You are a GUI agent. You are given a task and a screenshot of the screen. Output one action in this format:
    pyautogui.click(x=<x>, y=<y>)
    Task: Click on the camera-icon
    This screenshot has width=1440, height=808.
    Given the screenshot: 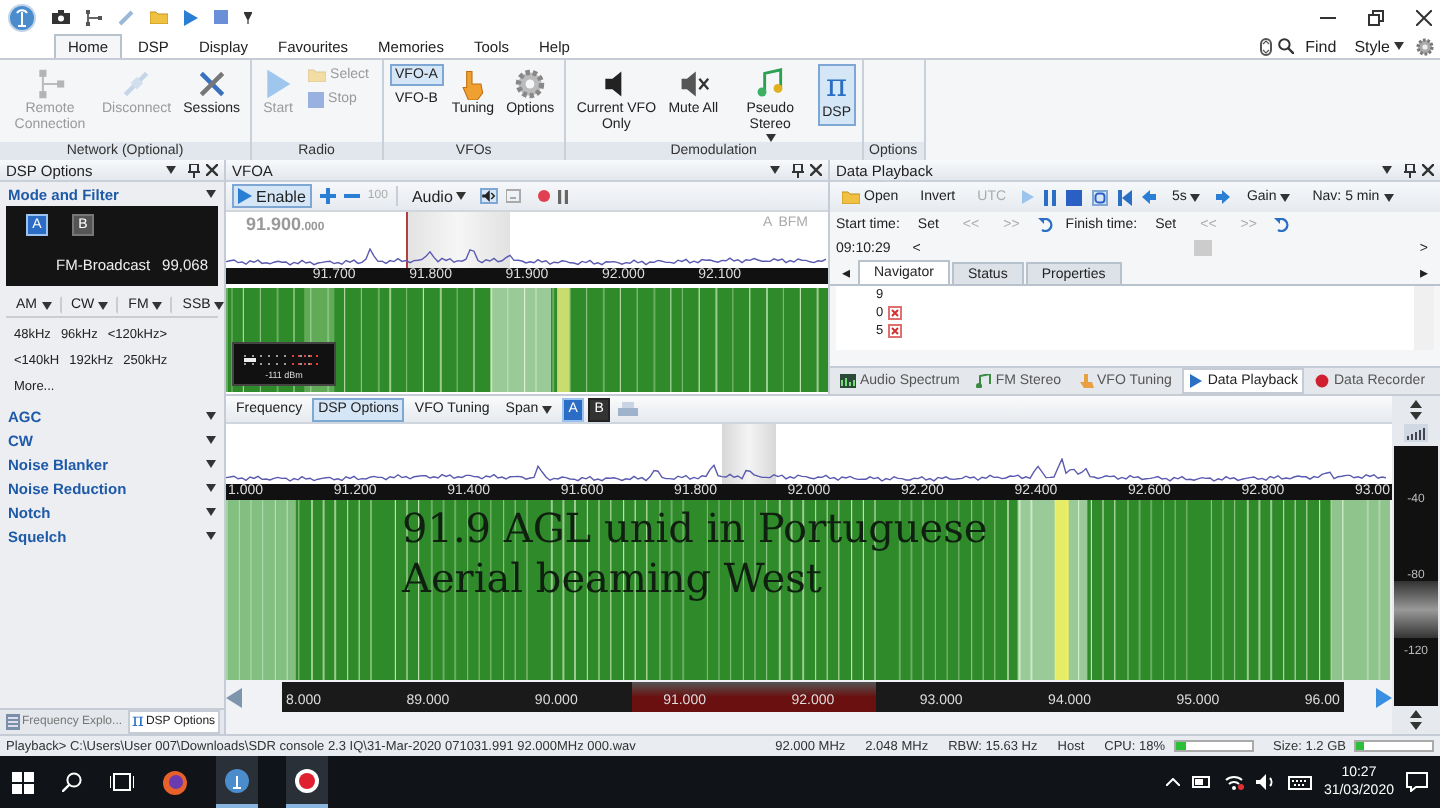 What is the action you would take?
    pyautogui.click(x=61, y=17)
    